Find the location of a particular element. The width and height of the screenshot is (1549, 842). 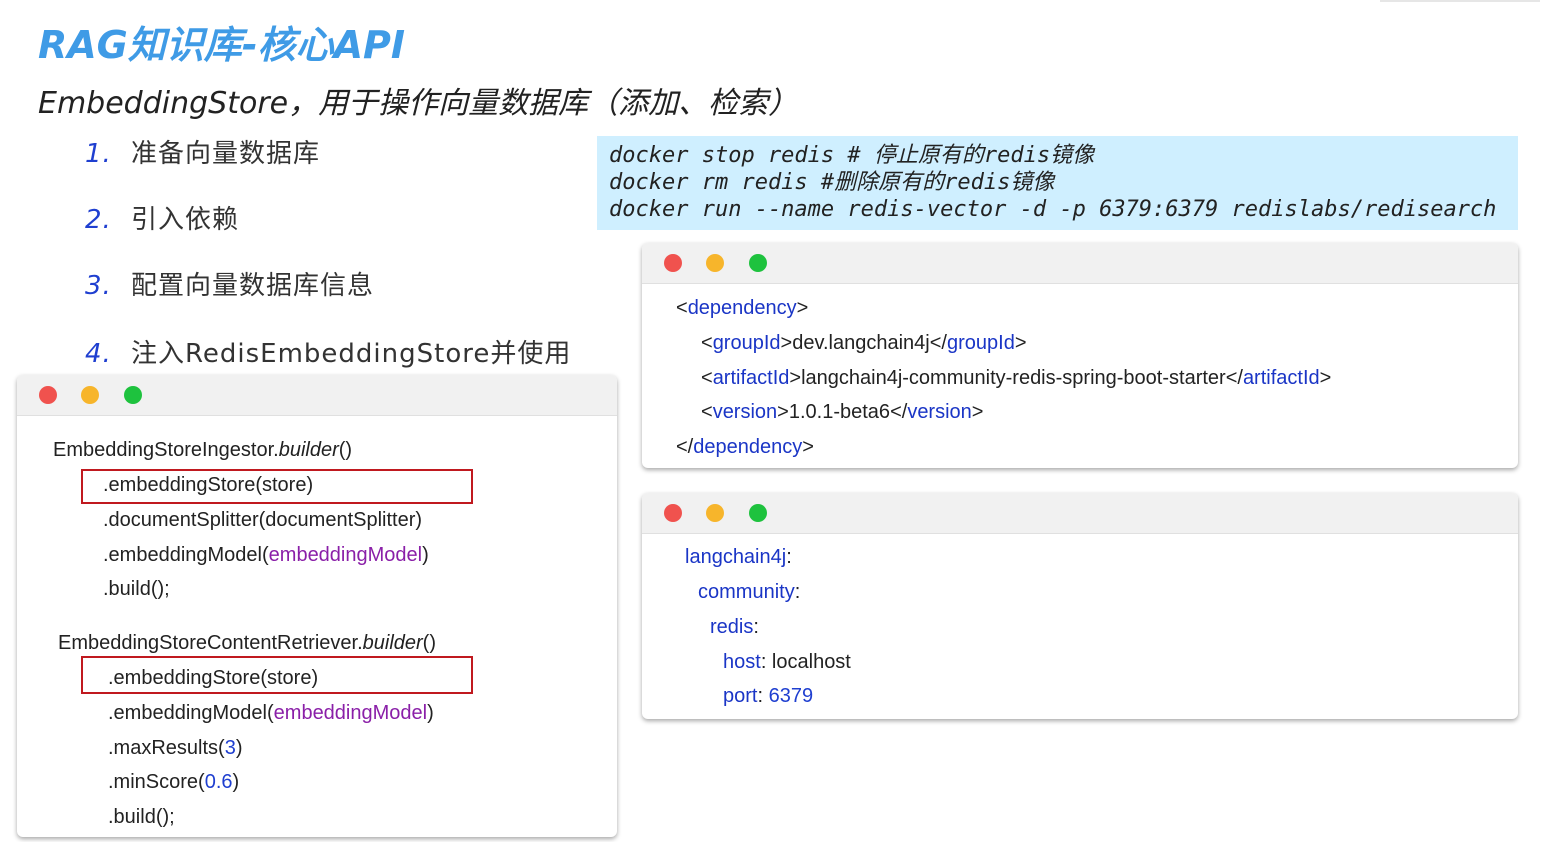

code-line: langchain4j: is located at coordinates (738, 557).